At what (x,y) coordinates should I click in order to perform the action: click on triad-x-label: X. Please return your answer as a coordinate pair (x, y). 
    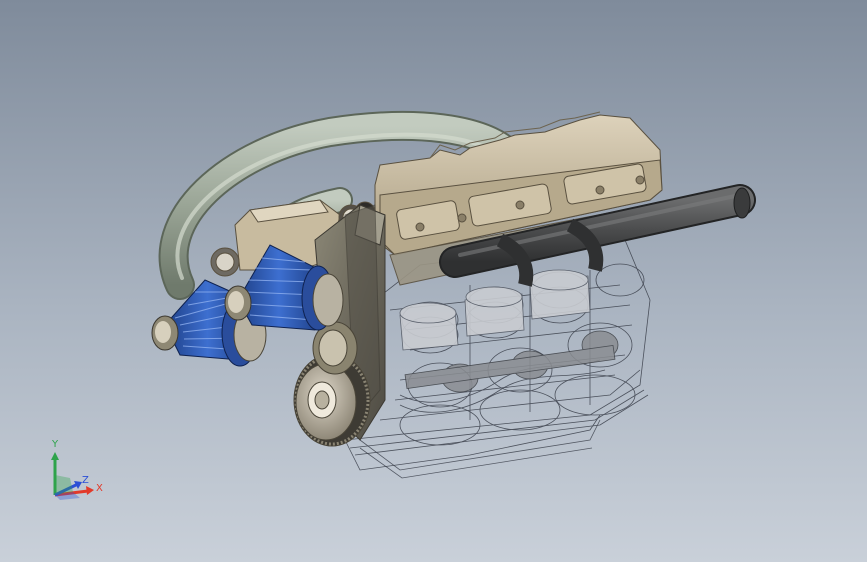
    Looking at the image, I should click on (99, 488).